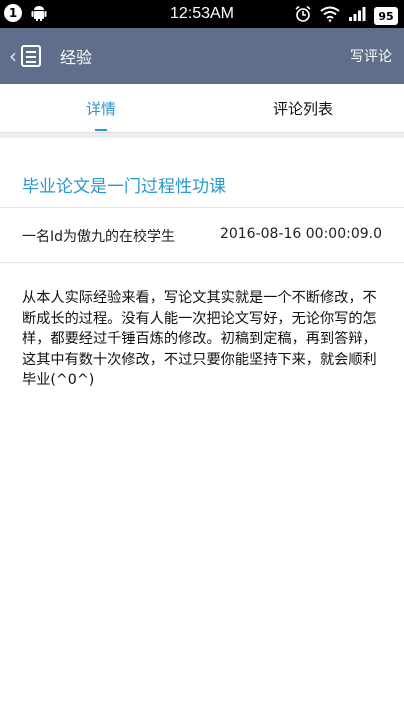 This screenshot has height=720, width=404. What do you see at coordinates (101, 130) in the screenshot?
I see `active-tab-indicator` at bounding box center [101, 130].